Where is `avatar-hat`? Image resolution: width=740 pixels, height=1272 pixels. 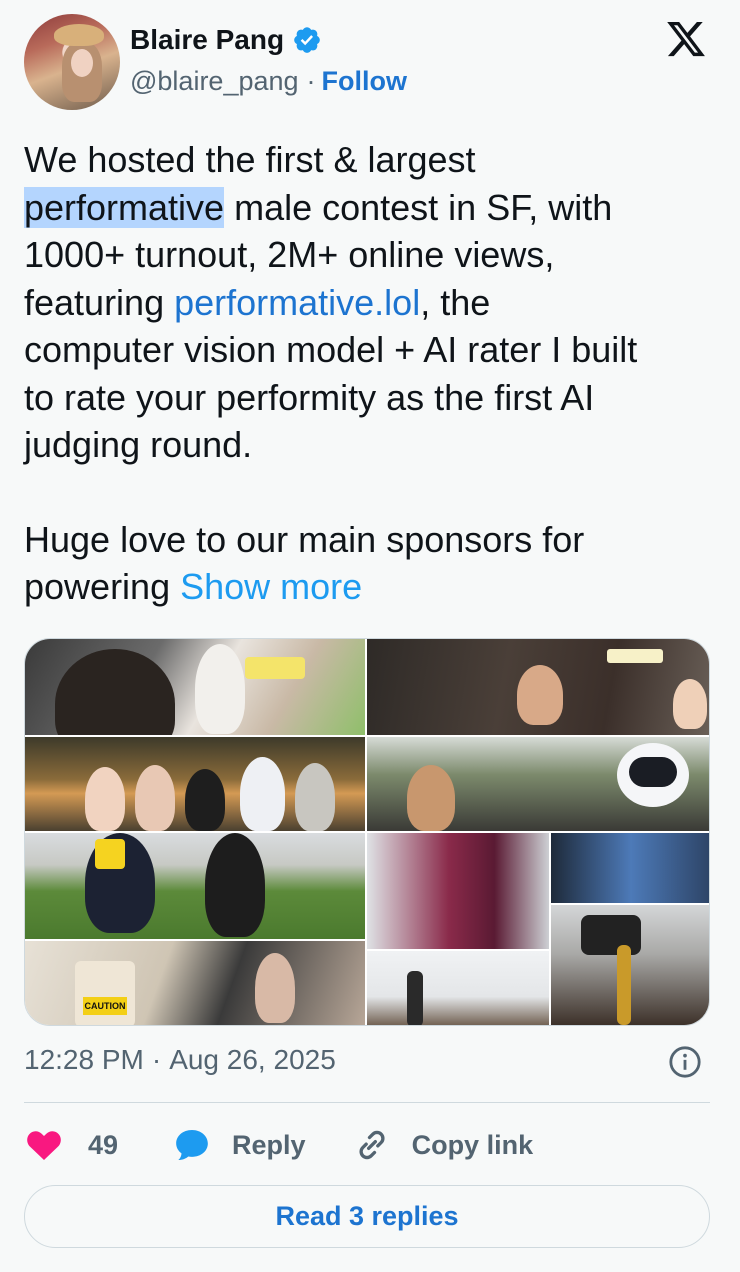
avatar-hat is located at coordinates (79, 35).